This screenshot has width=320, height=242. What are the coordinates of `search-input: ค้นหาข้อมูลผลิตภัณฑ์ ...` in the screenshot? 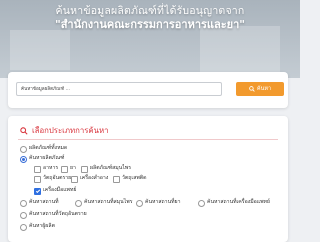 It's located at (119, 89).